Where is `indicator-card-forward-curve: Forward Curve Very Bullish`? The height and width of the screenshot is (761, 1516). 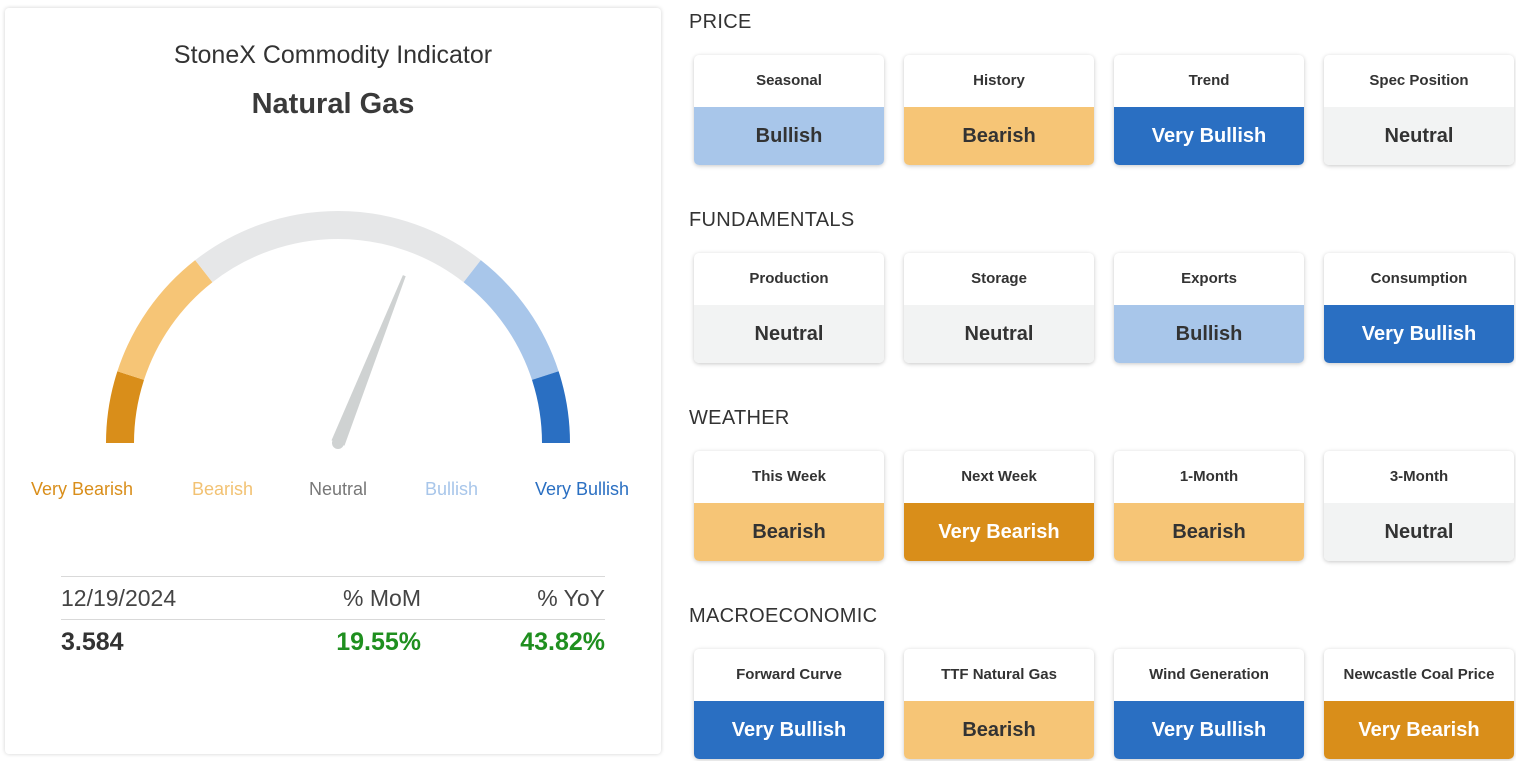 indicator-card-forward-curve: Forward Curve Very Bullish is located at coordinates (789, 704).